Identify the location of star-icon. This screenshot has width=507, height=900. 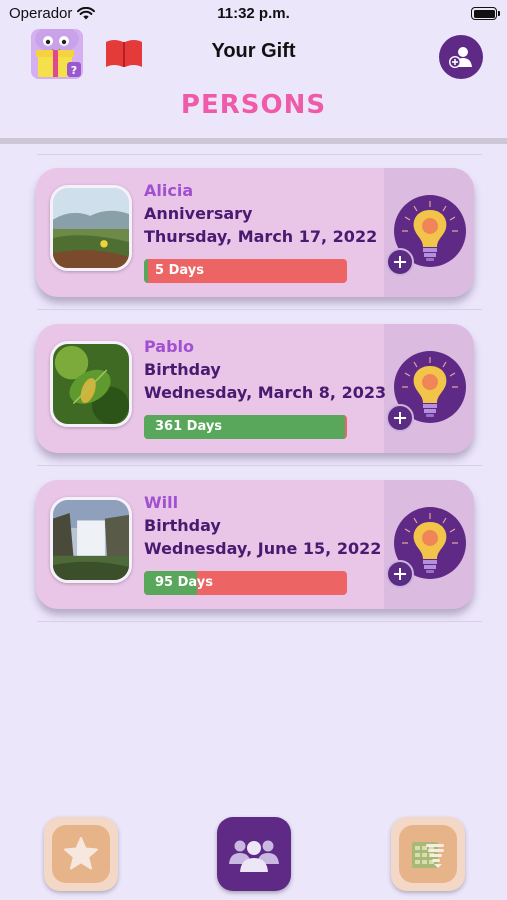
(81, 853).